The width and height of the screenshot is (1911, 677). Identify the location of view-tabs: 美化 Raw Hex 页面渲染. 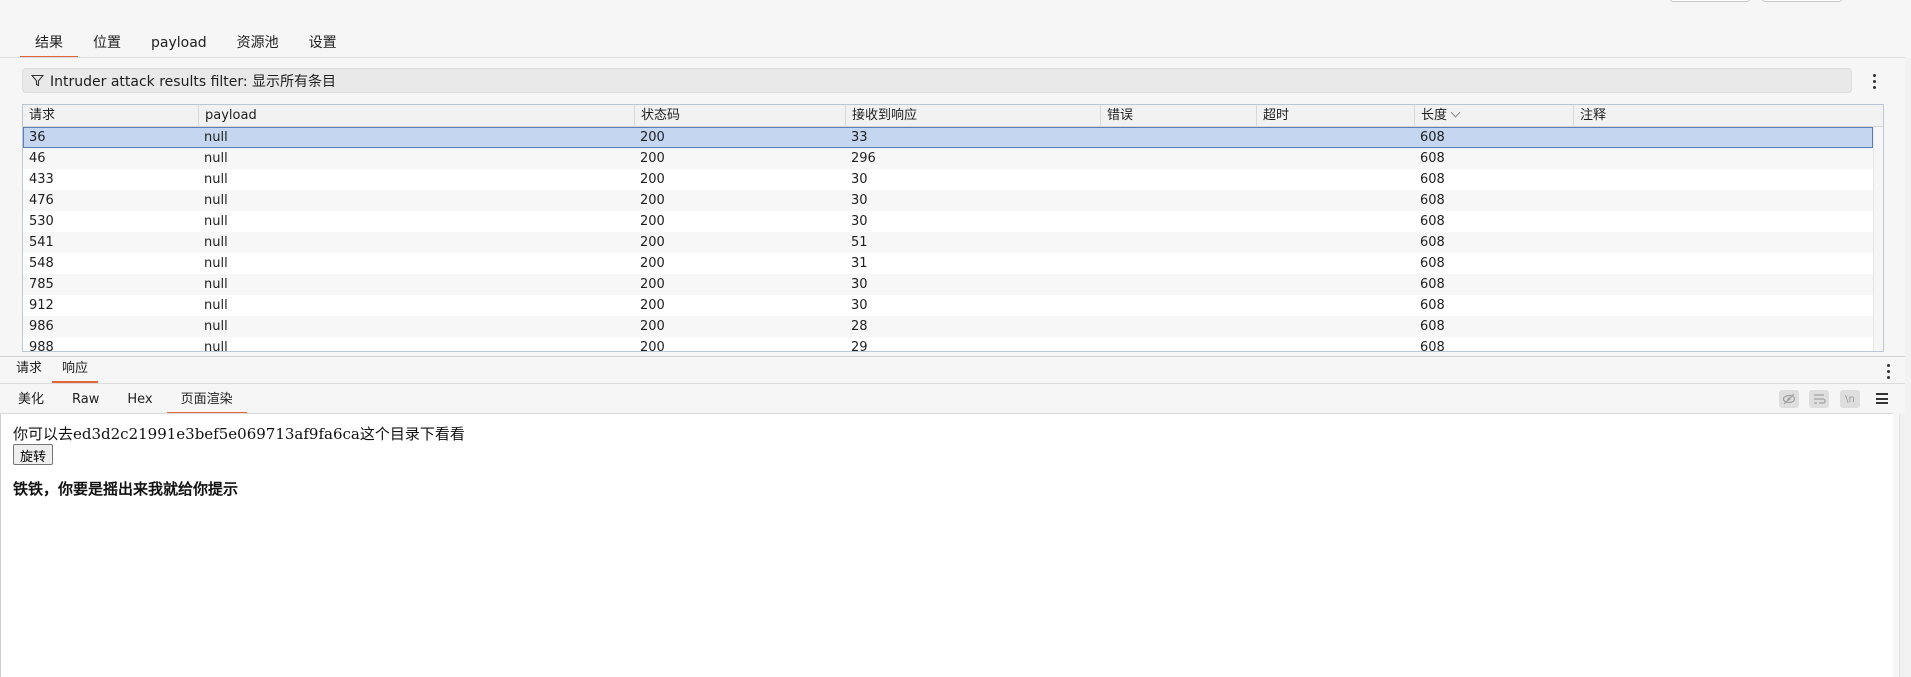
(125, 400).